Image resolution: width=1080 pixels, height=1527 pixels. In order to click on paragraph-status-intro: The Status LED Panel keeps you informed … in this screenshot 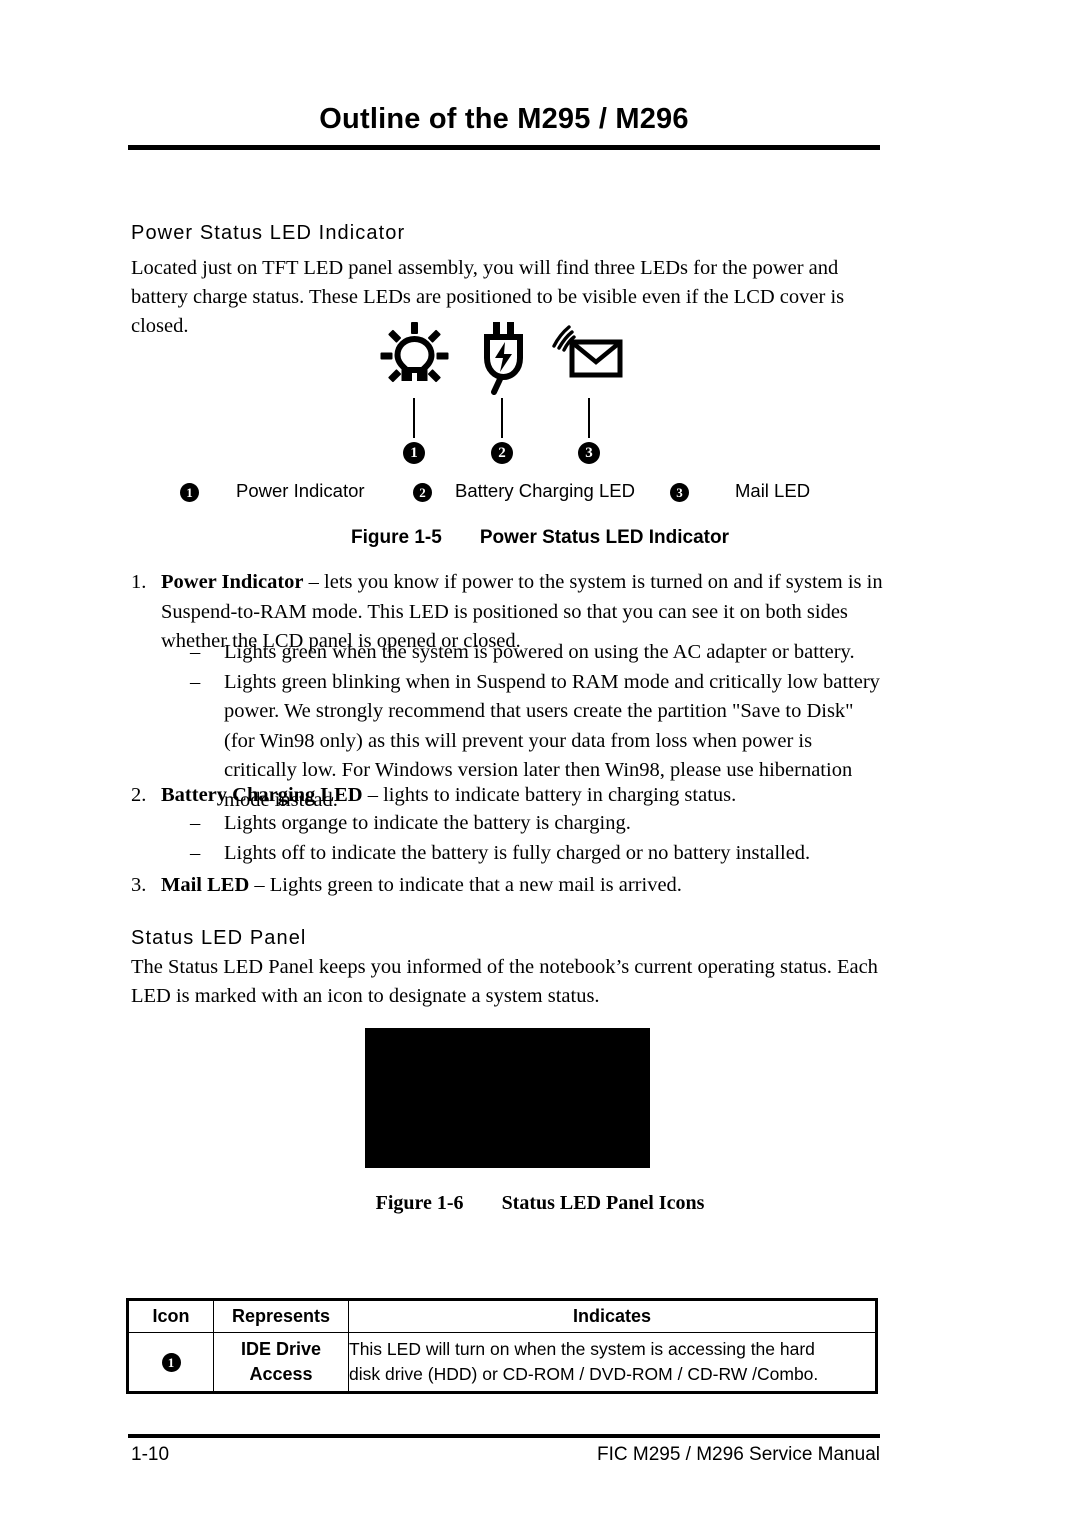, I will do `click(504, 981)`.